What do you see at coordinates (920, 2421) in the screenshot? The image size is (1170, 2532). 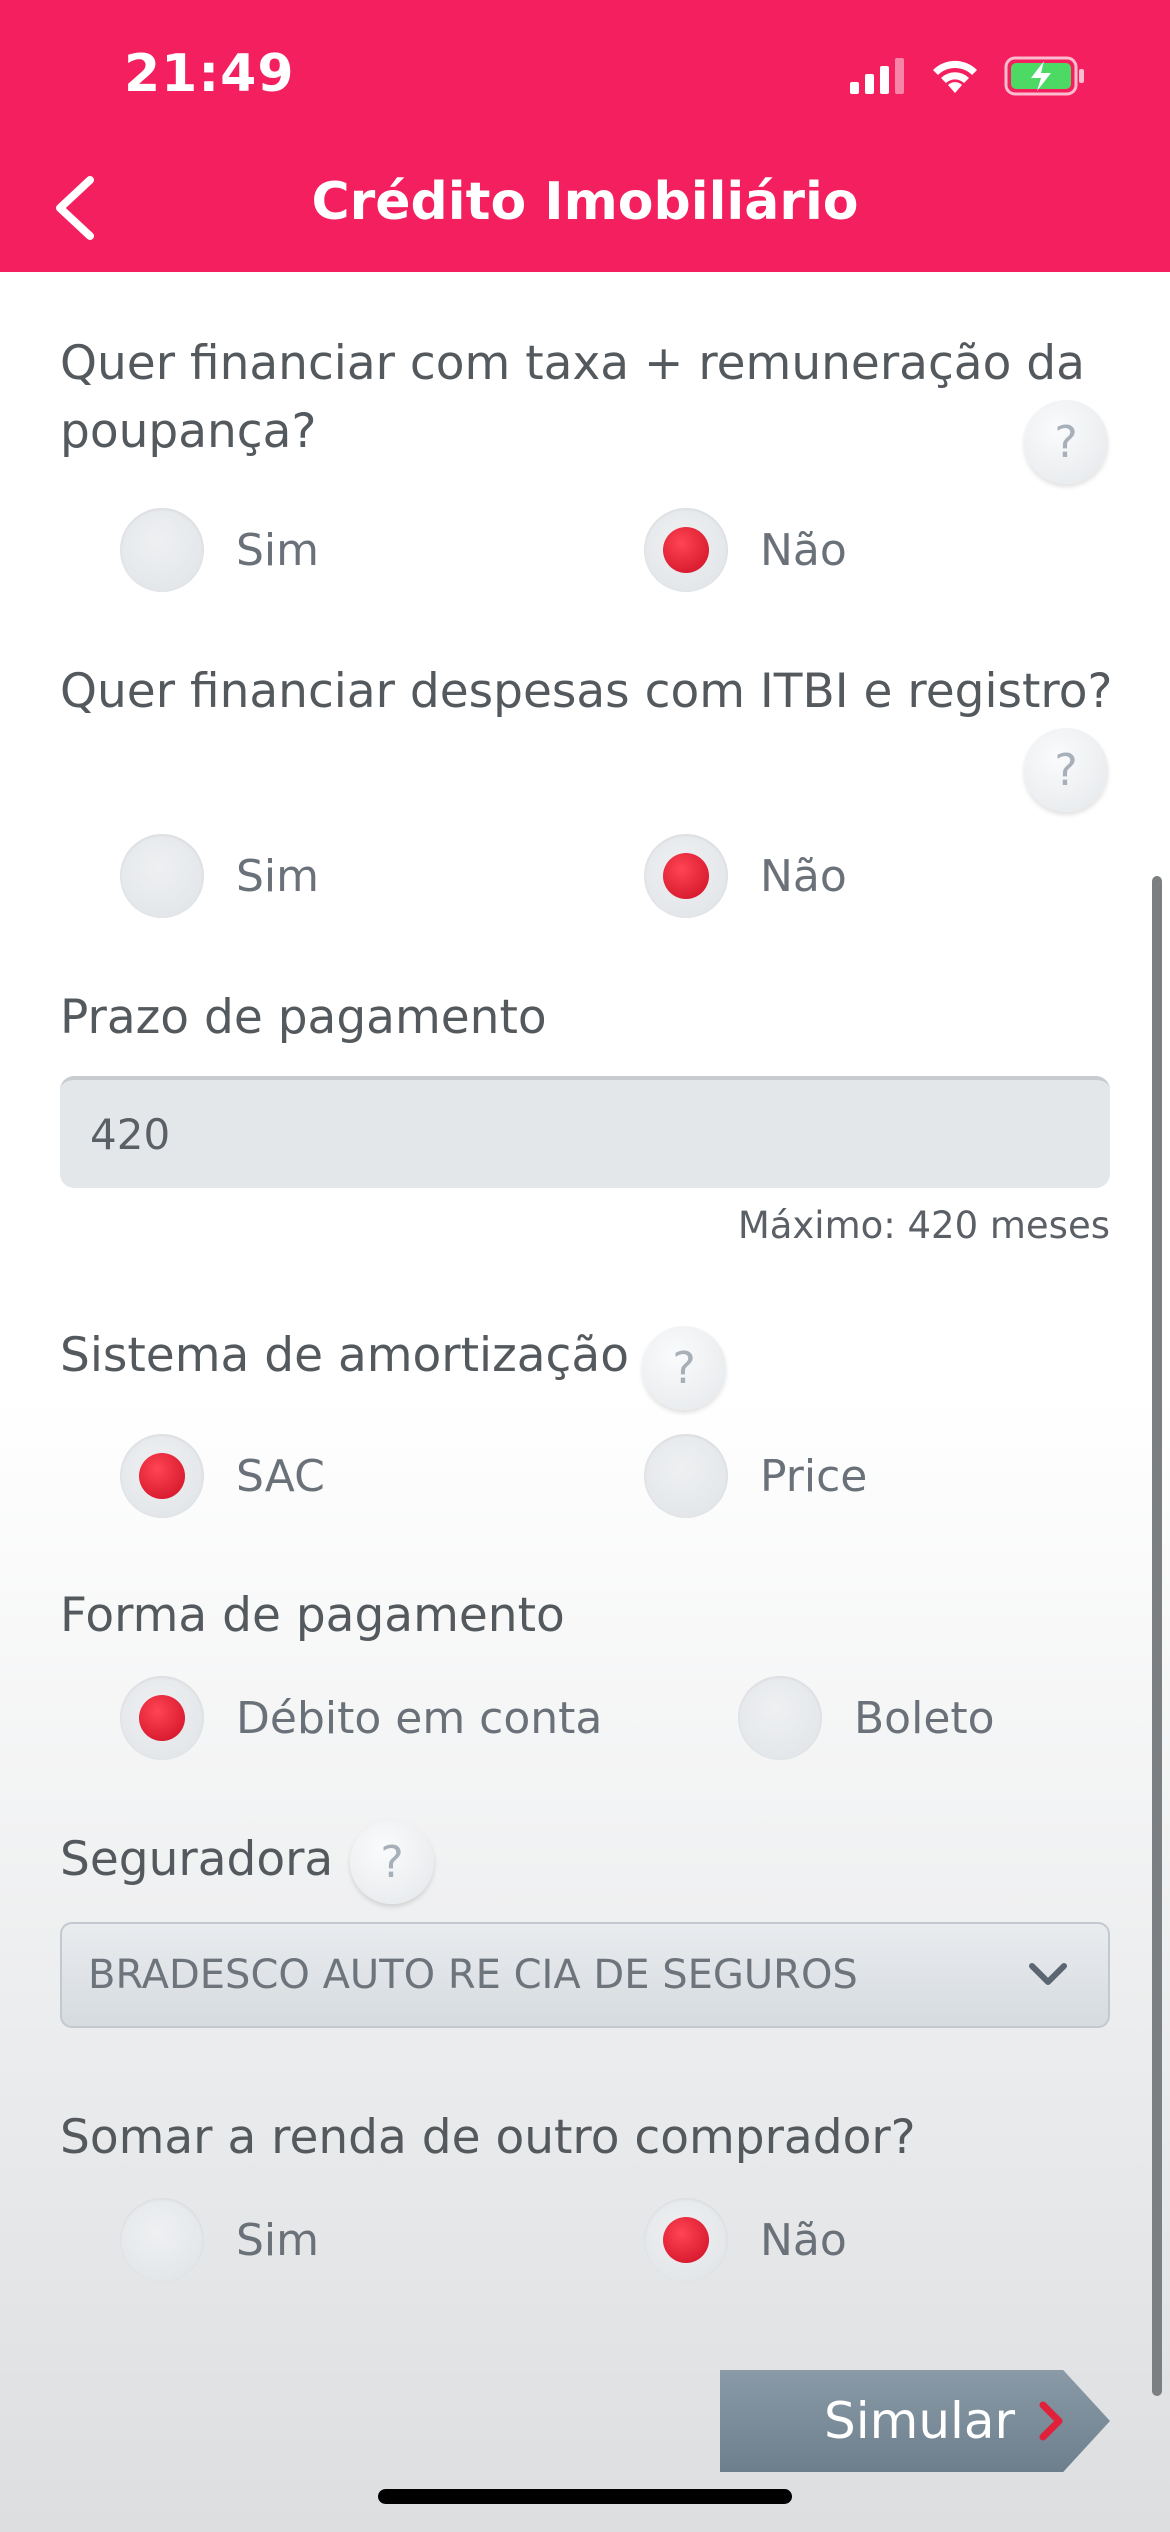 I see `simulate-label: Simular` at bounding box center [920, 2421].